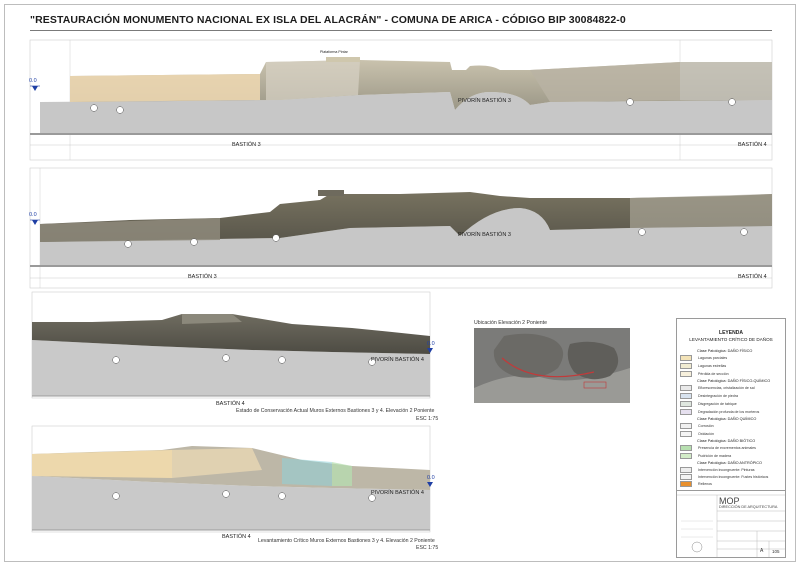  I want to click on legend-item: Desintegración de piedra, so click(731, 396).